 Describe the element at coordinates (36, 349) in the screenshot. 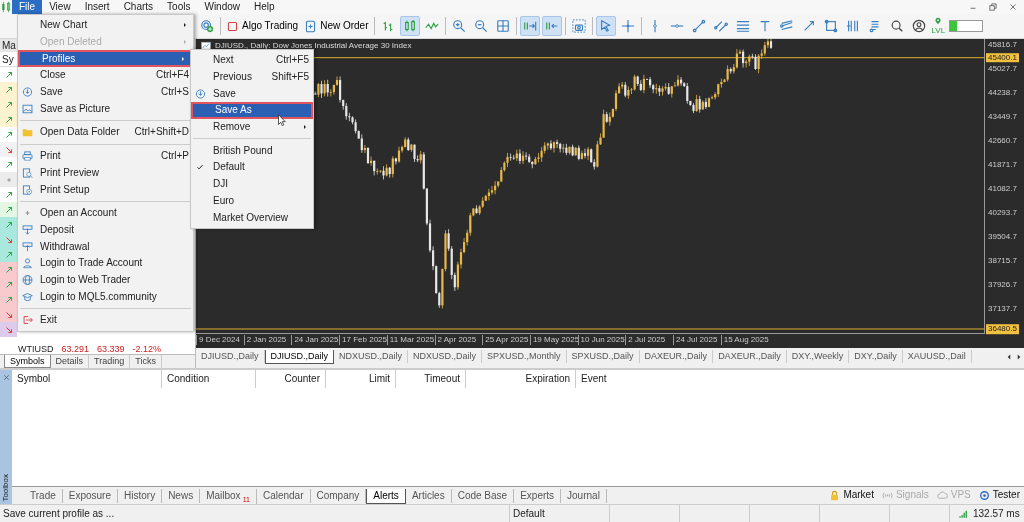

I see `symbol-name: WTIUSD` at that location.